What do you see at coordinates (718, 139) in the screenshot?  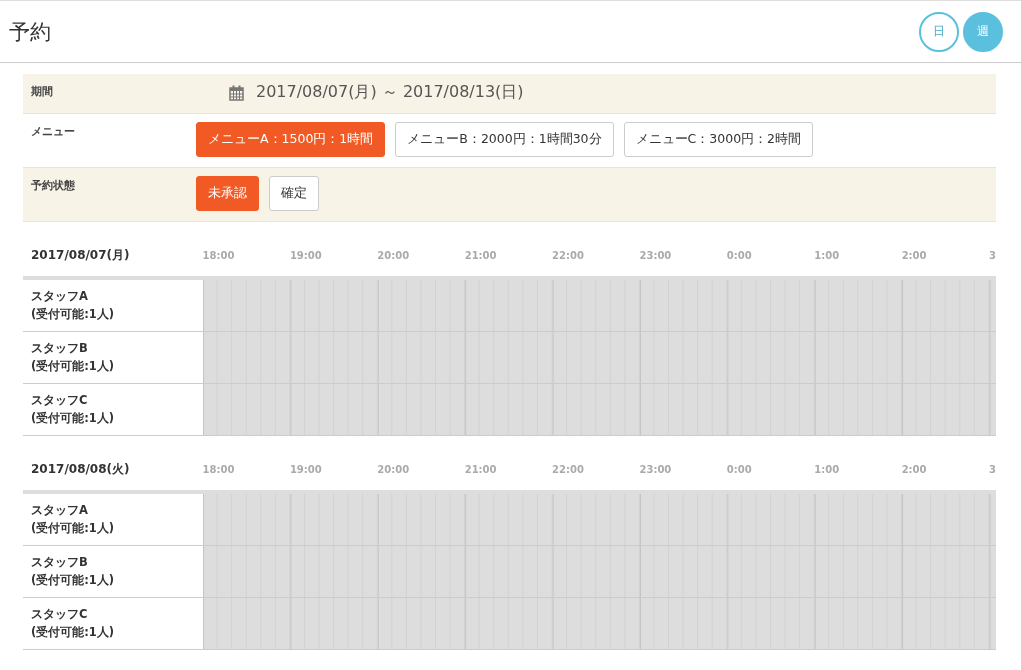 I see `filter-option: メニューC：3000円：2時間` at bounding box center [718, 139].